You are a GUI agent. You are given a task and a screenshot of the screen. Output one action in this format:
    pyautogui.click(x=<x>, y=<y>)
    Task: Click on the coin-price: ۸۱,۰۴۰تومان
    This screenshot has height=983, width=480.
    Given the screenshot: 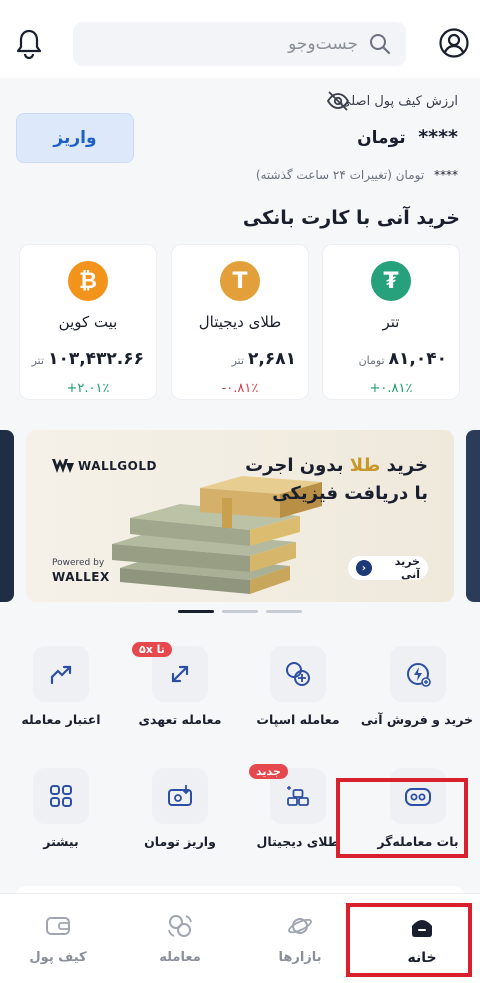 What is the action you would take?
    pyautogui.click(x=402, y=359)
    